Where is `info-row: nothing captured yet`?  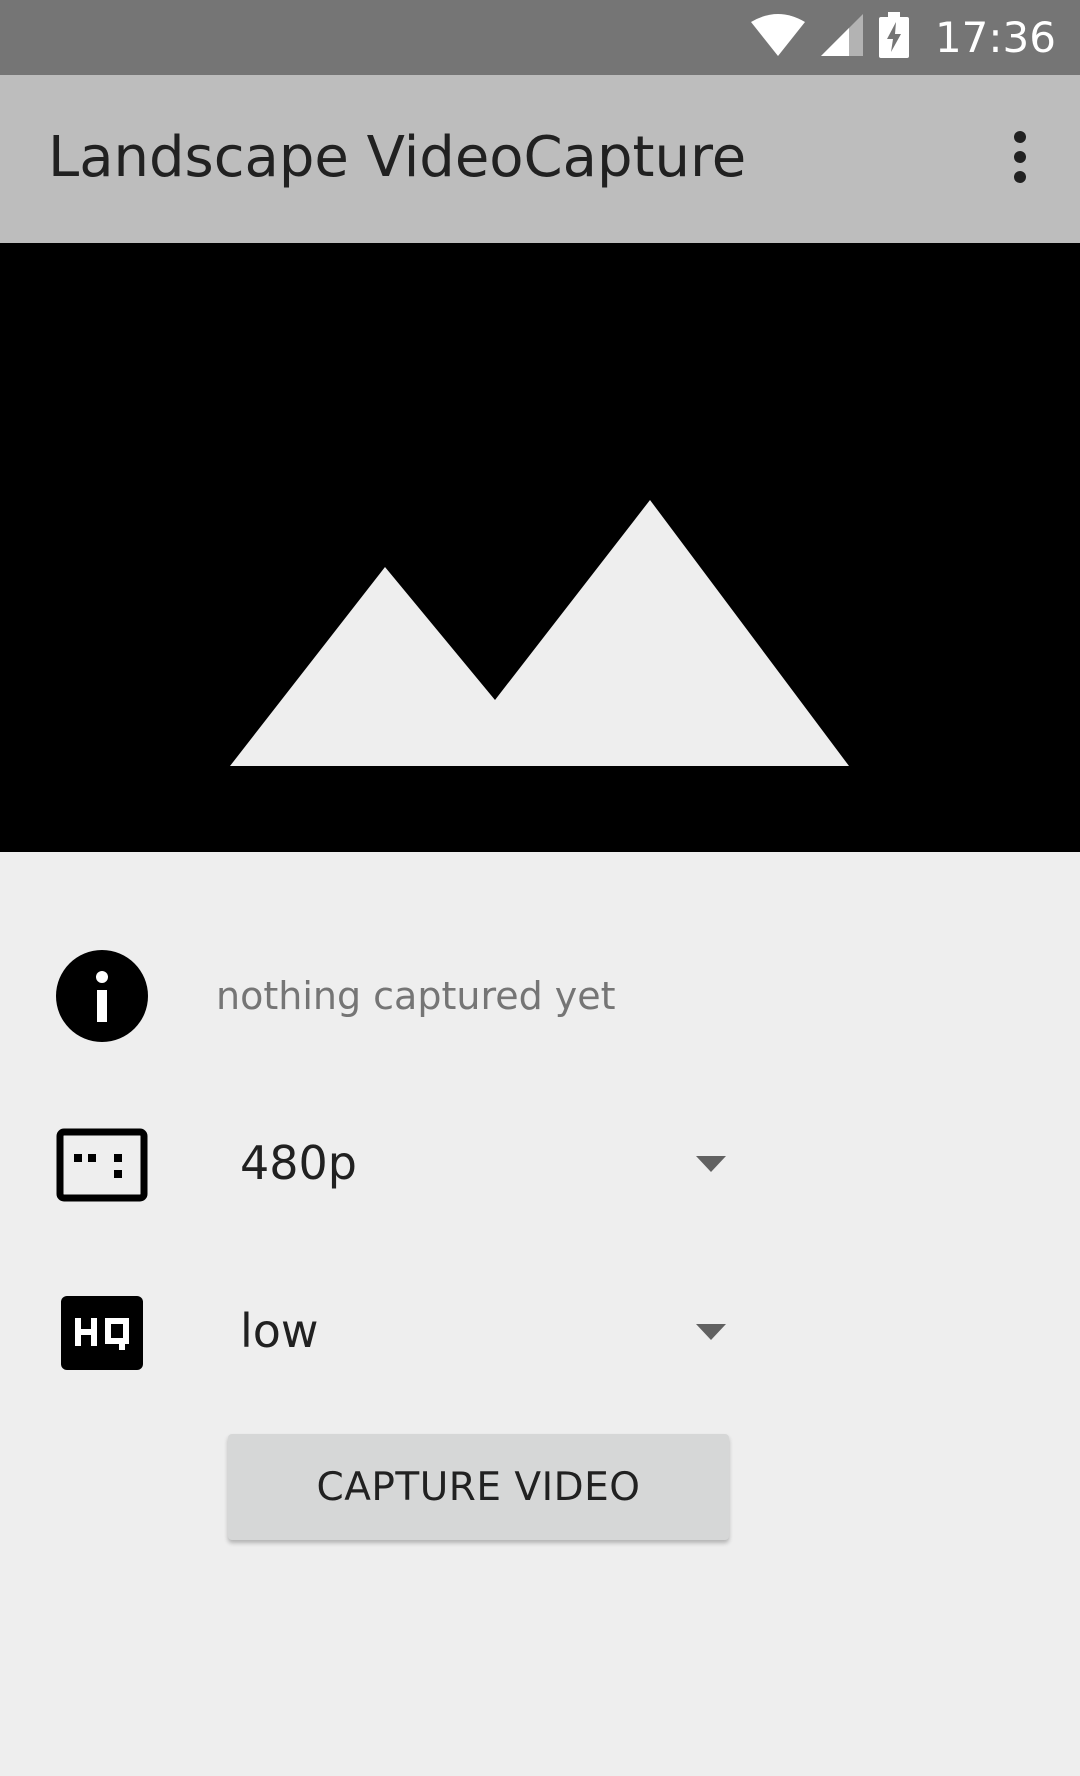
info-row: nothing captured yet is located at coordinates (540, 996).